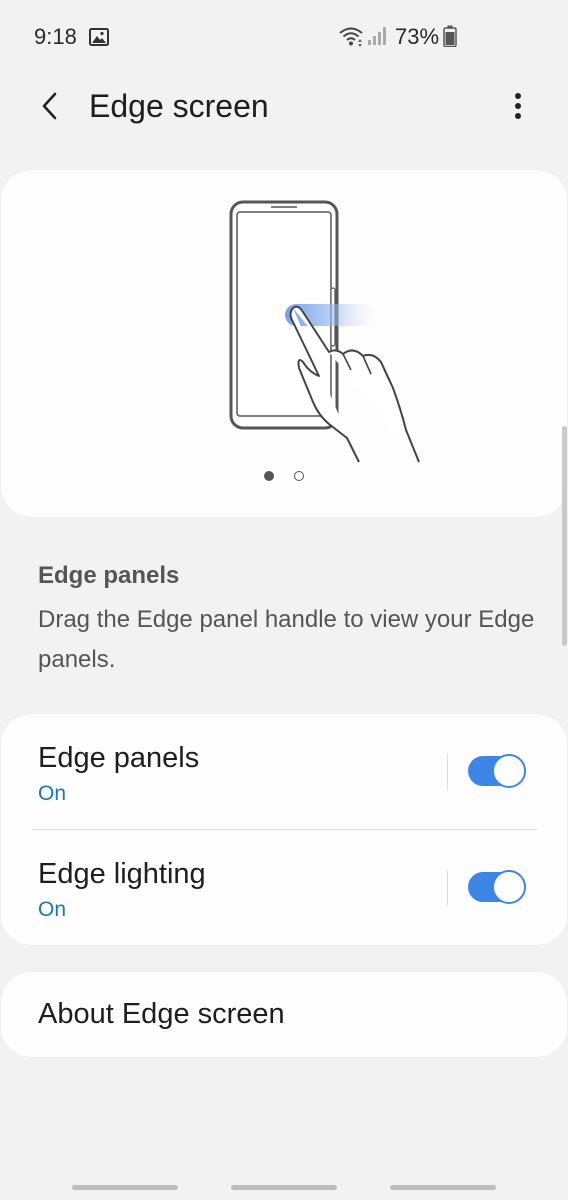 This screenshot has height=1200, width=568. What do you see at coordinates (284, 771) in the screenshot?
I see `setting-row-edge-panels: Edge panels On` at bounding box center [284, 771].